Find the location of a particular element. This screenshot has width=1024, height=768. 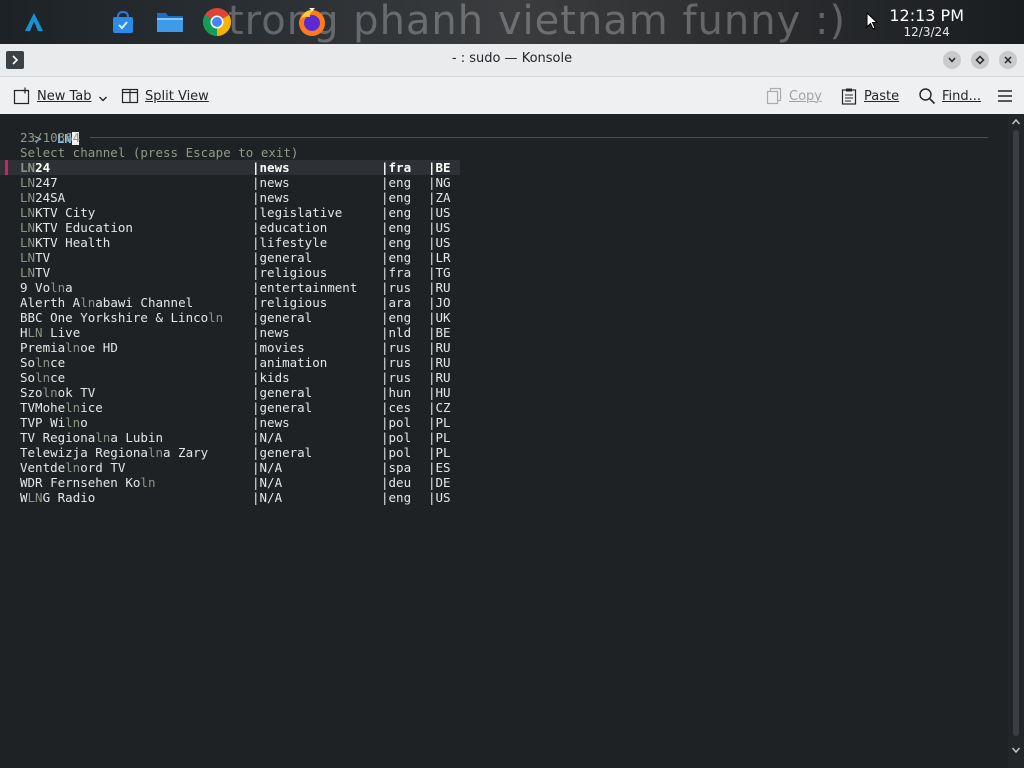

terminal-scrollbar is located at coordinates (1016, 441).